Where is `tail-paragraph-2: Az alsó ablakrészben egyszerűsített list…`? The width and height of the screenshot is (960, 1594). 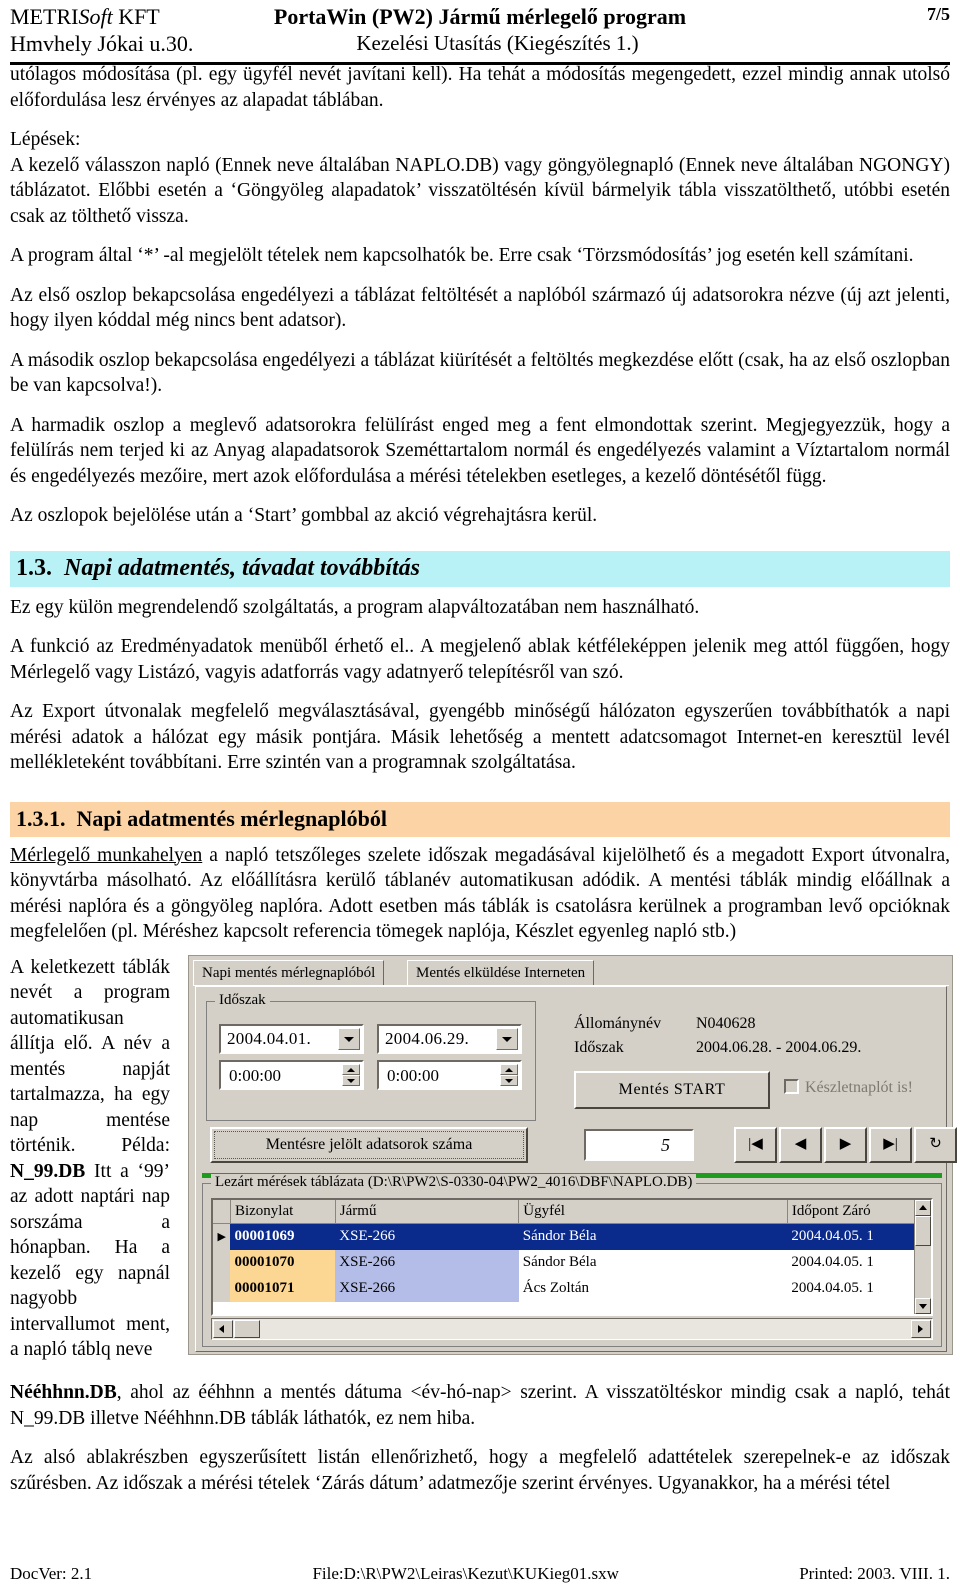 tail-paragraph-2: Az alsó ablakrészben egyszerűsített list… is located at coordinates (480, 1470).